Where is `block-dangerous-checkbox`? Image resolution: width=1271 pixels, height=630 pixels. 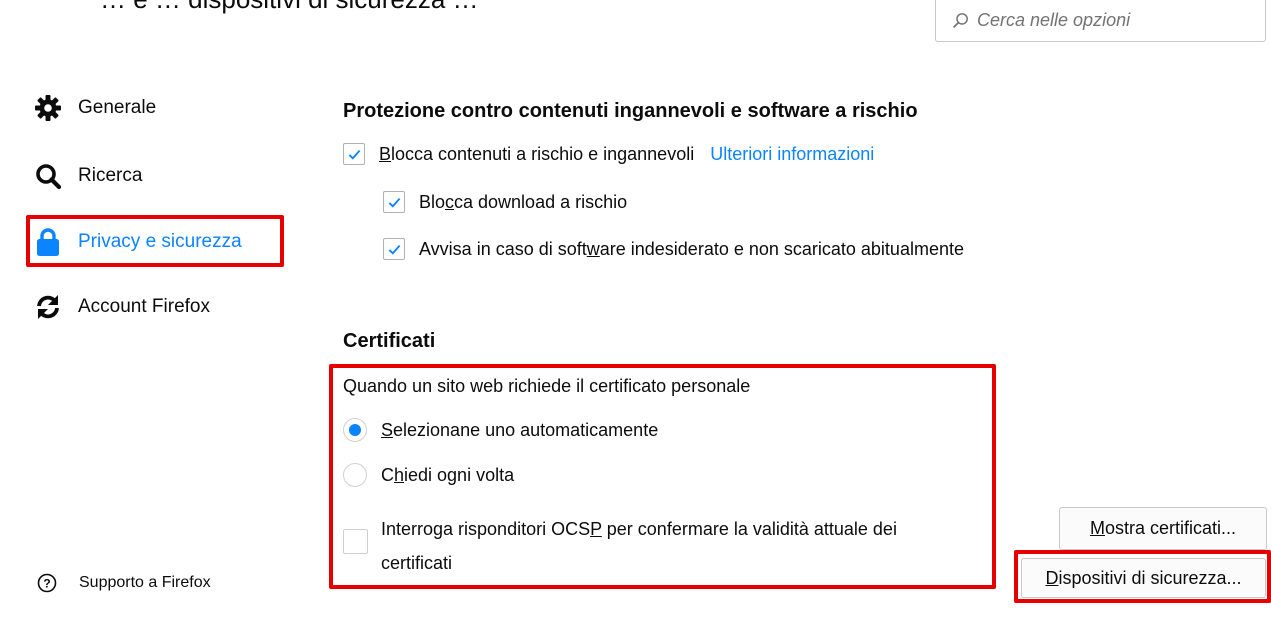
block-dangerous-checkbox is located at coordinates (354, 154).